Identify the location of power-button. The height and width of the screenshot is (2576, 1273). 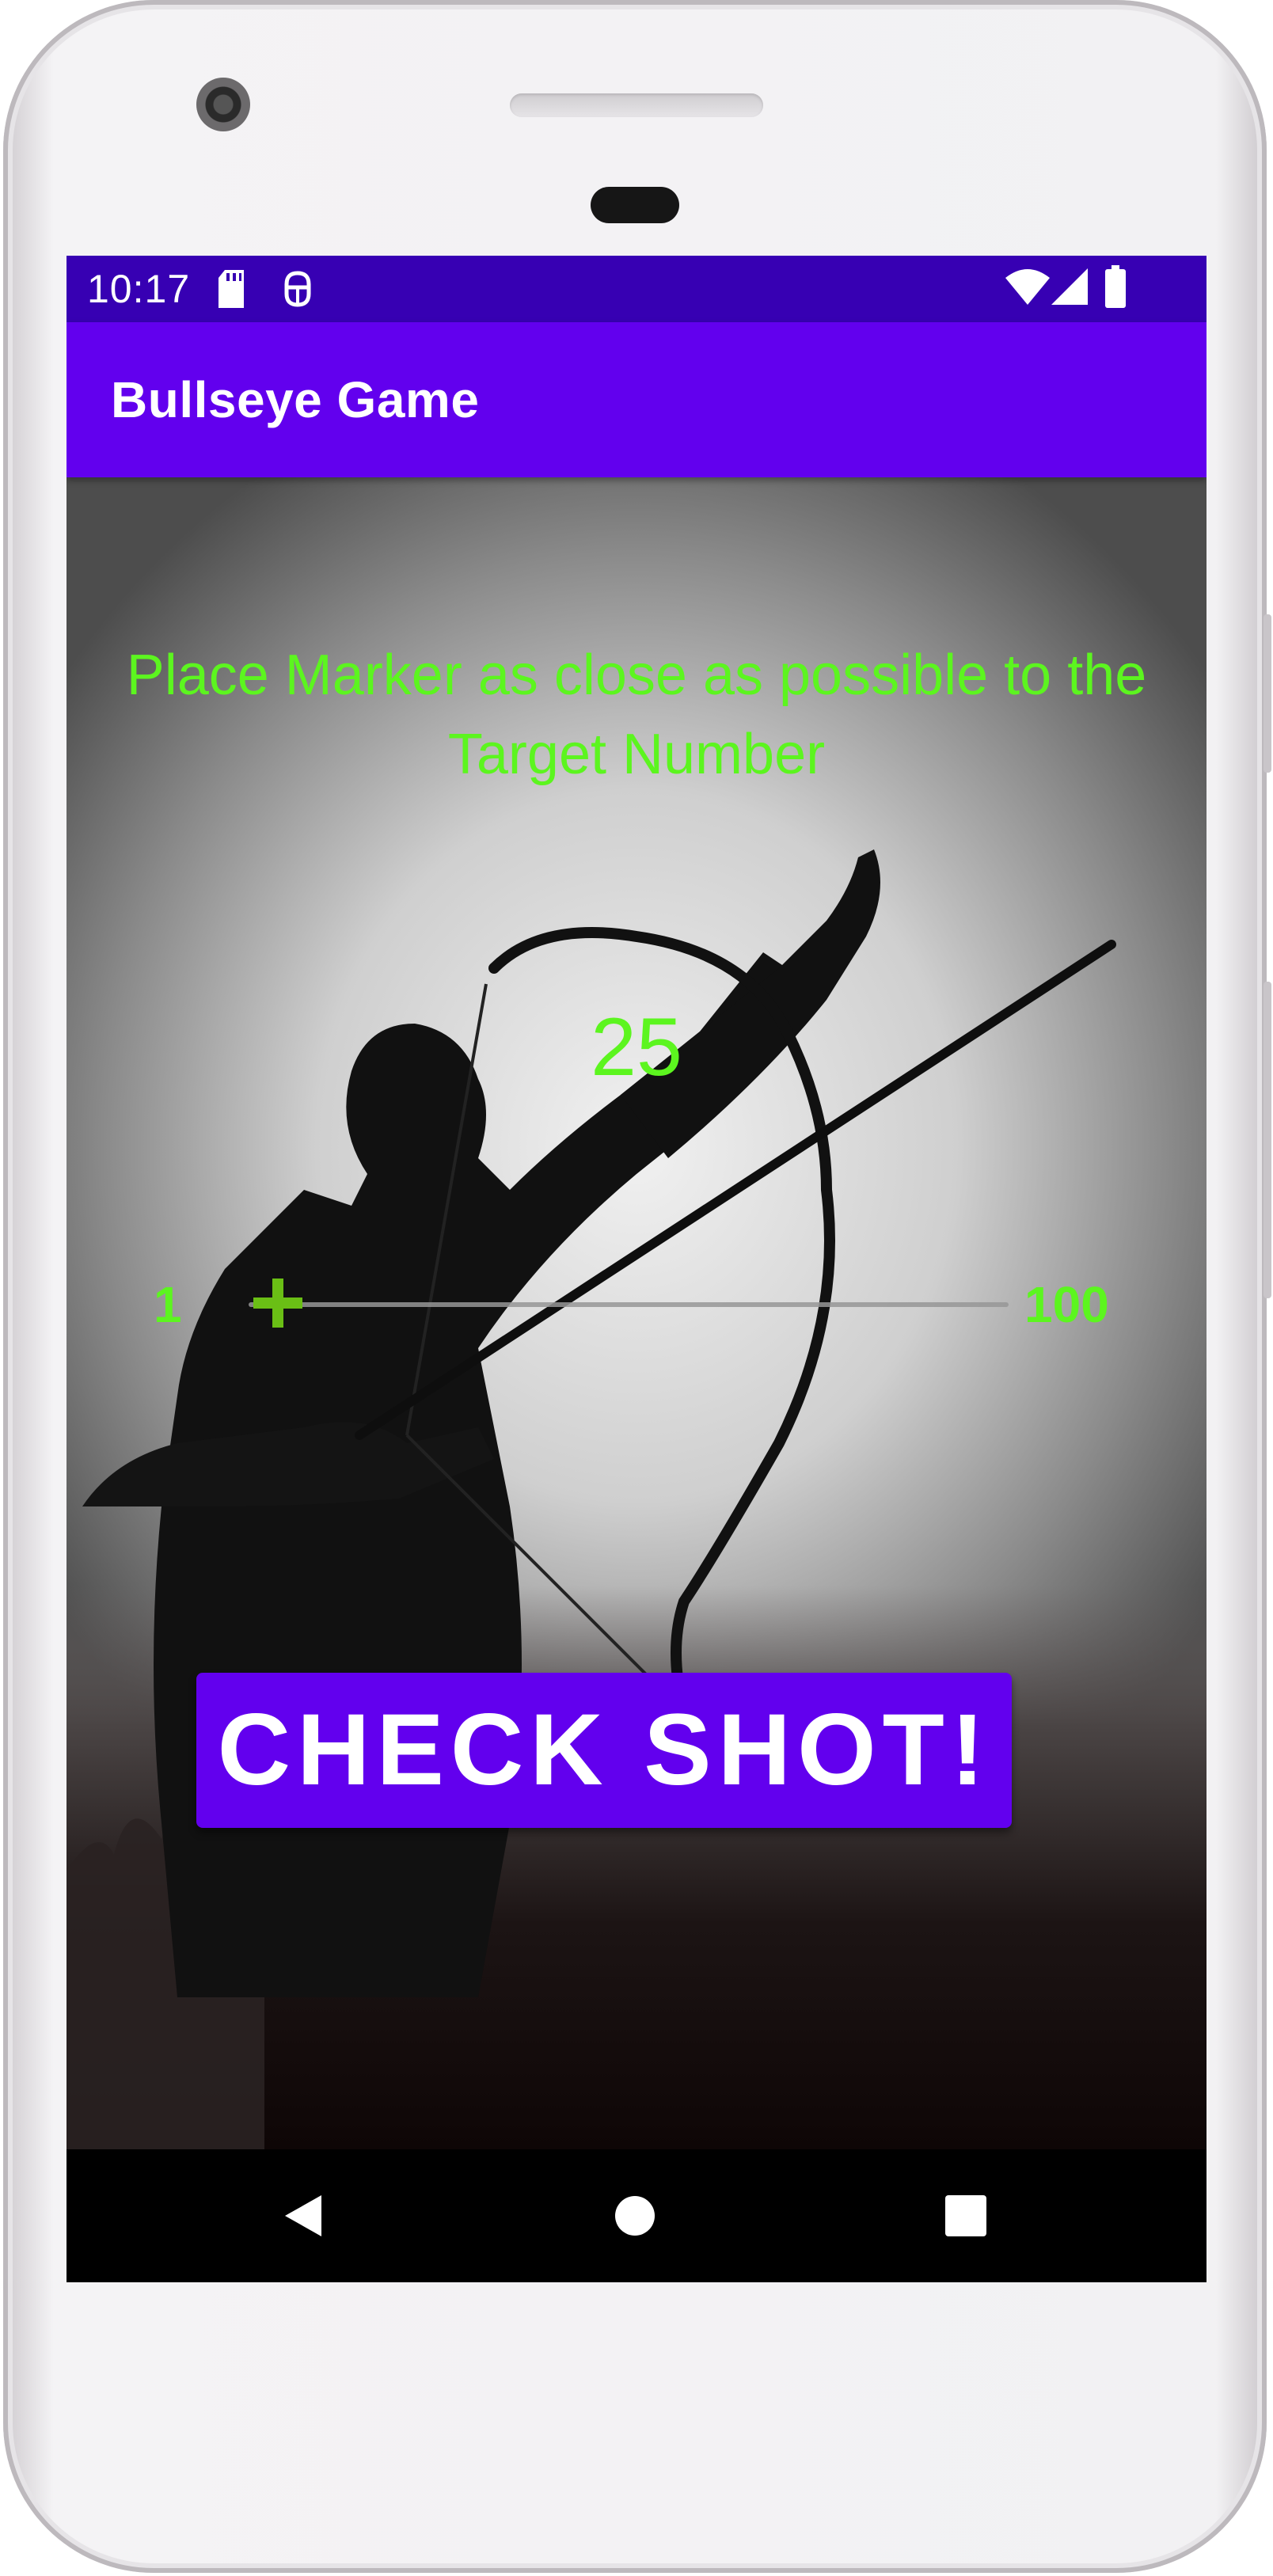
(1267, 693).